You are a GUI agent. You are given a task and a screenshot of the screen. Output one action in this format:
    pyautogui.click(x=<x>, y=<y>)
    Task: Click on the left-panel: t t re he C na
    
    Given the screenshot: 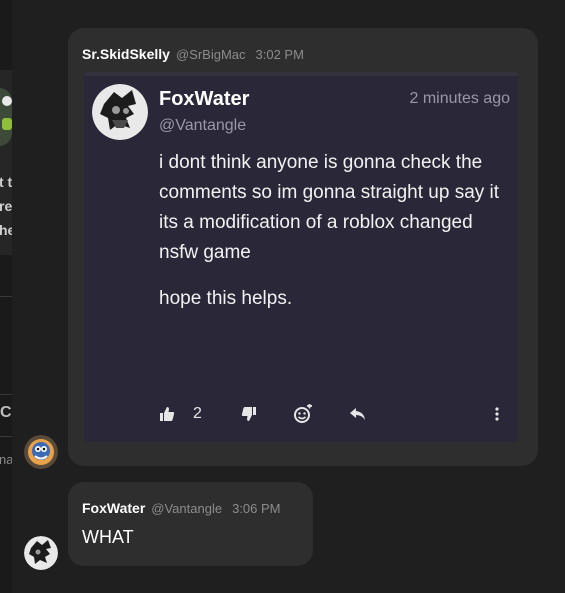 What is the action you would take?
    pyautogui.click(x=6, y=296)
    